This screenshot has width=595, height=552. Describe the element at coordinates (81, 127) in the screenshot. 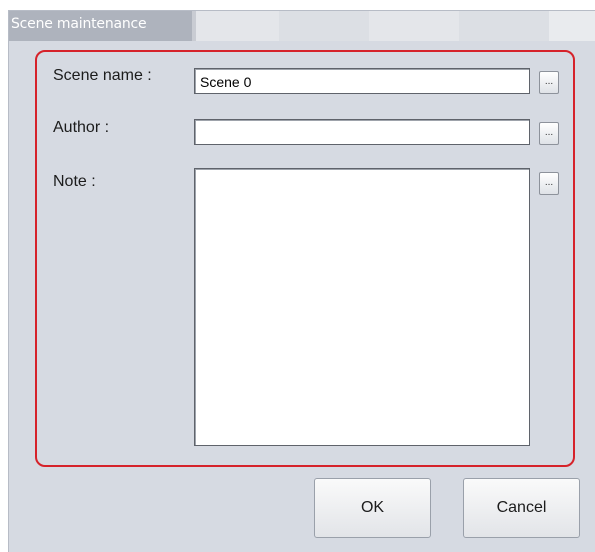

I see `author-label: Author :` at that location.